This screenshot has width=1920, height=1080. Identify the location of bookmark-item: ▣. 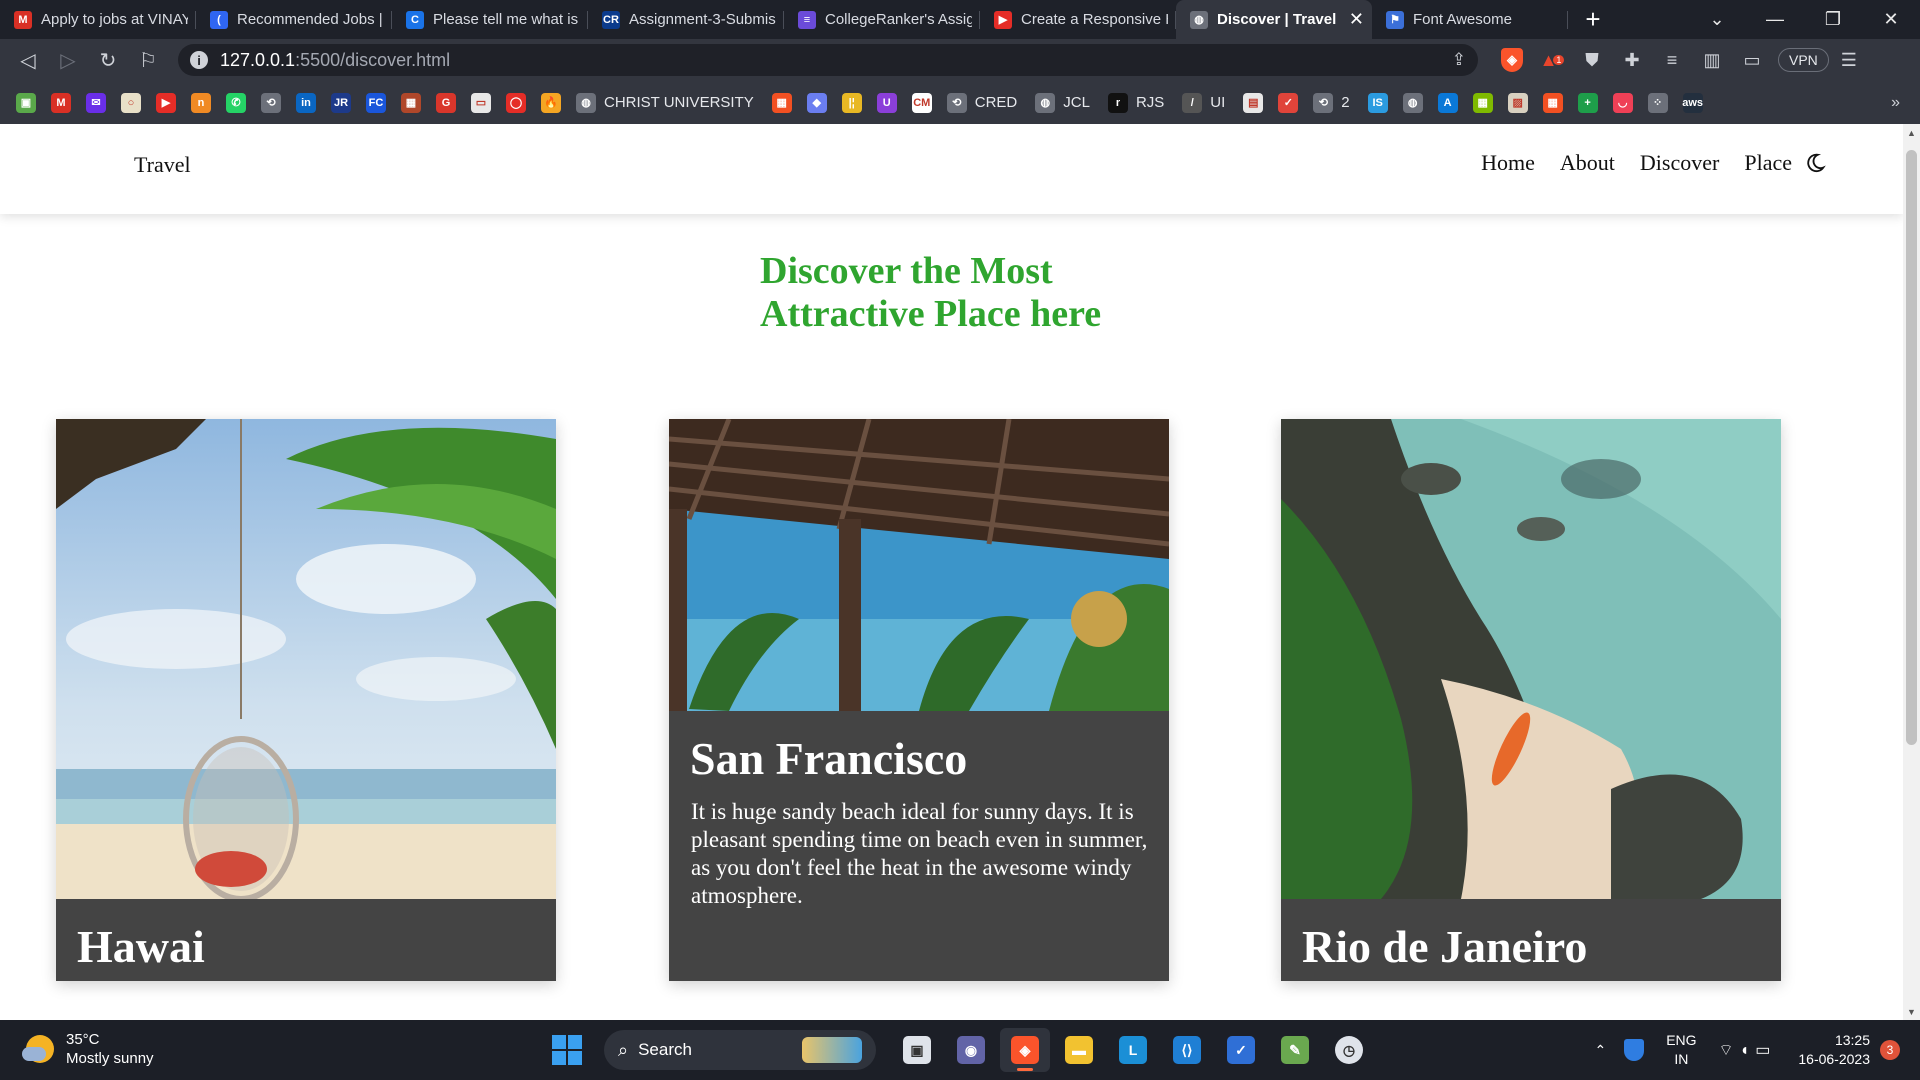
(26, 102).